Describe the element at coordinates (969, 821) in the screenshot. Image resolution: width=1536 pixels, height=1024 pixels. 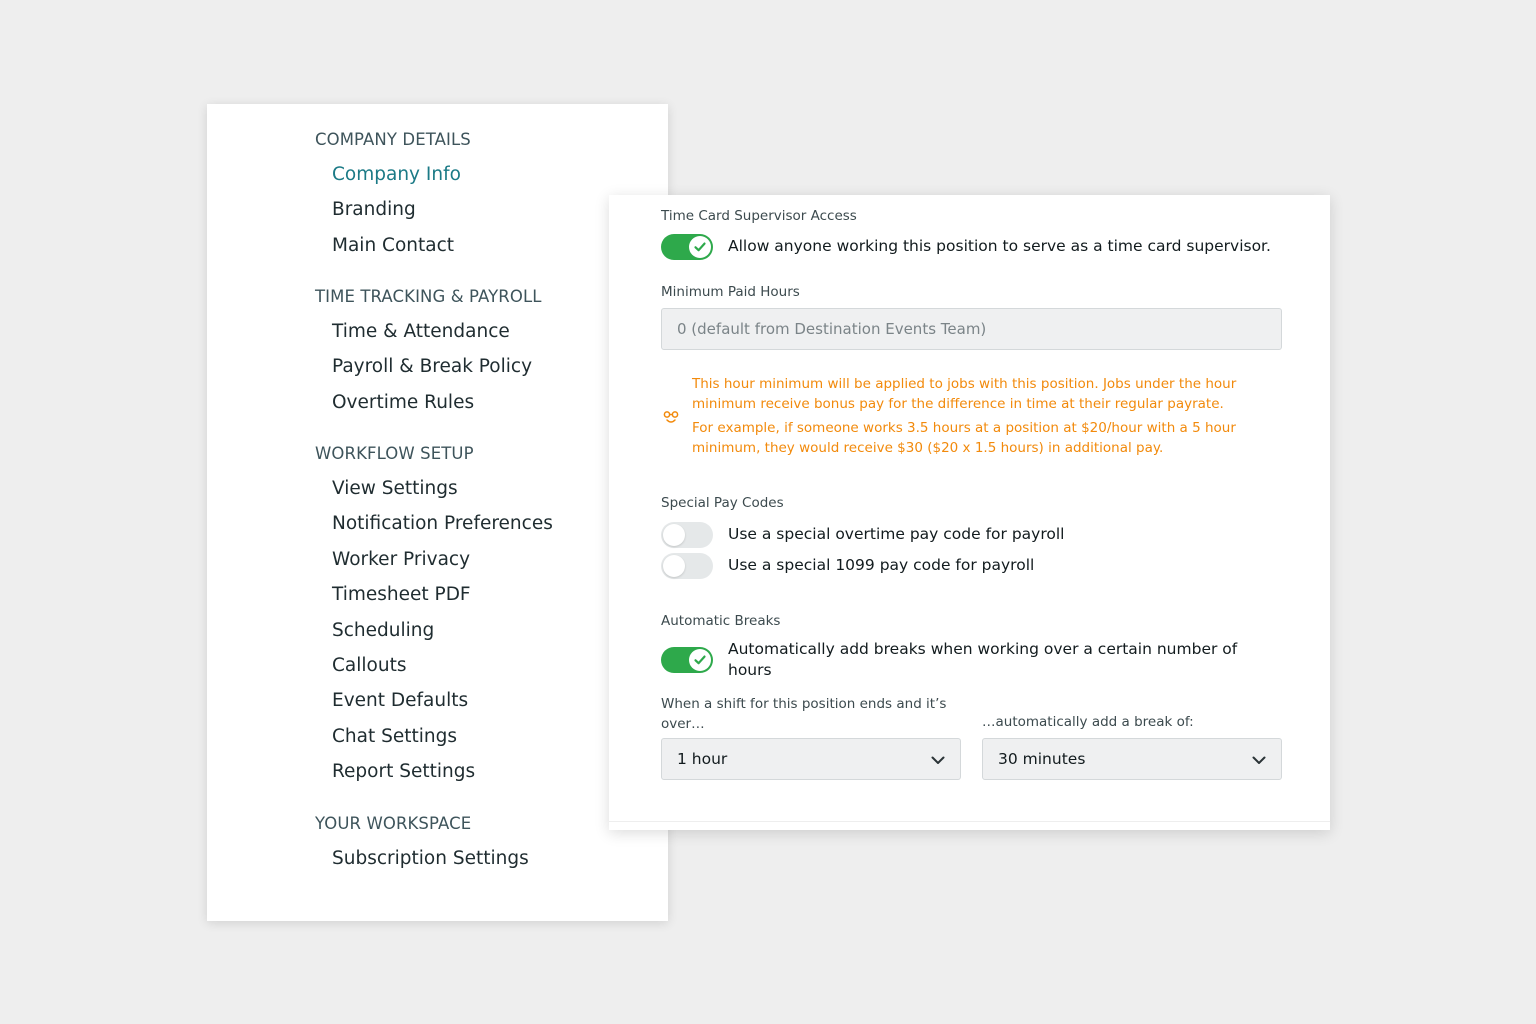
I see `divider` at that location.